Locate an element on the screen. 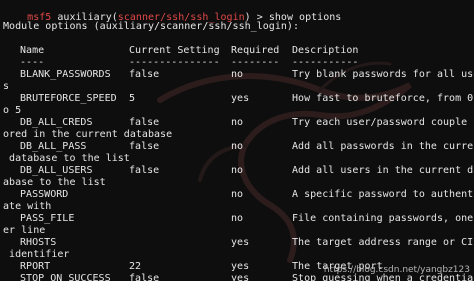 This screenshot has height=281, width=474. option-description: Add all users in the current da is located at coordinates (383, 170).